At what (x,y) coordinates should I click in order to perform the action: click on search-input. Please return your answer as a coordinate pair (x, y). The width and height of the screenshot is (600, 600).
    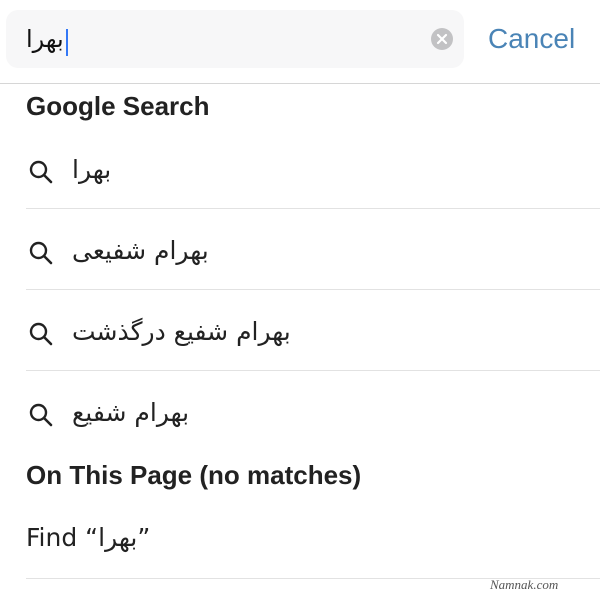
    Looking at the image, I should click on (226, 39).